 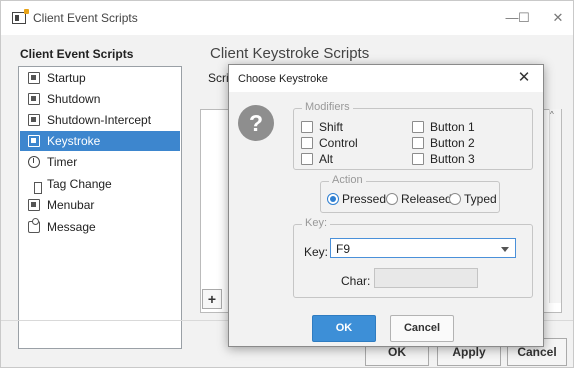 I want to click on modifiers-legend: Modifiers, so click(x=327, y=107).